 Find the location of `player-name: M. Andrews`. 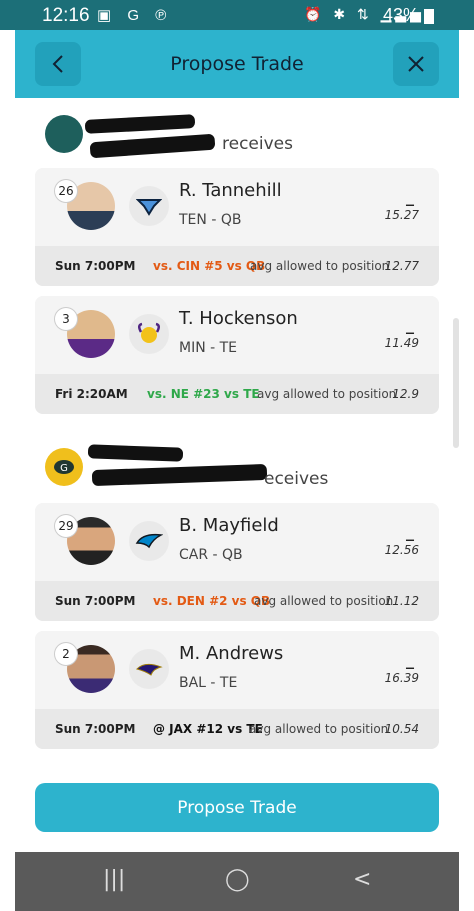

player-name: M. Andrews is located at coordinates (231, 653).